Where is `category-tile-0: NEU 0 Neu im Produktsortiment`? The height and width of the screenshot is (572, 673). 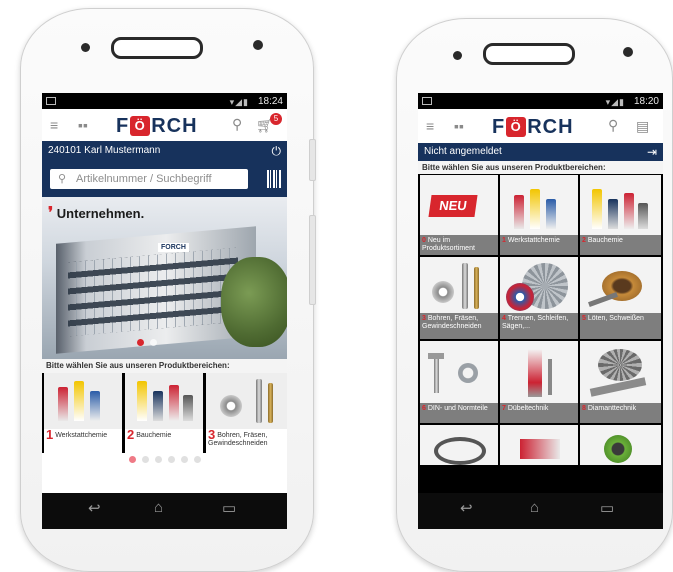
category-tile-0: NEU 0 Neu im Produktsortiment is located at coordinates (459, 215).